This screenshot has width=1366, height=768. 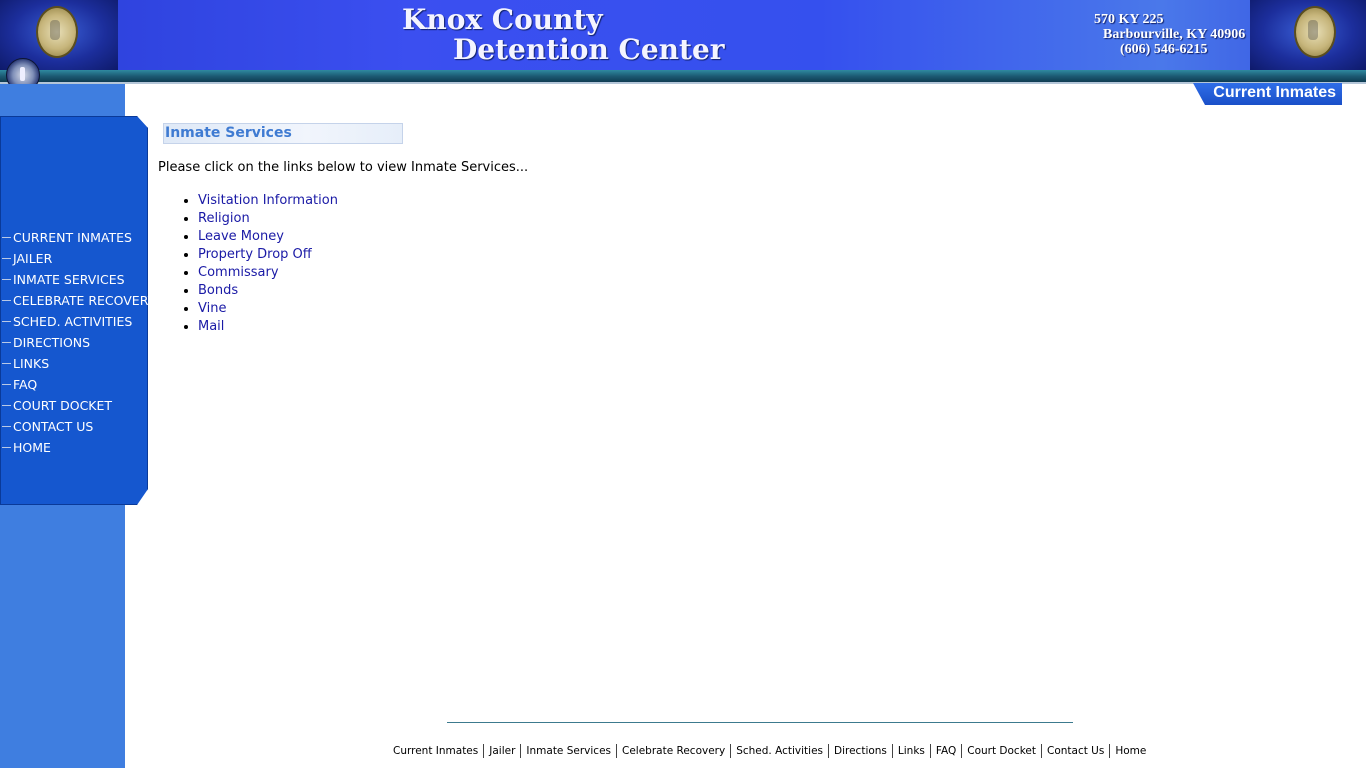 I want to click on sidebar-item-faq: FAQ, so click(x=75, y=386).